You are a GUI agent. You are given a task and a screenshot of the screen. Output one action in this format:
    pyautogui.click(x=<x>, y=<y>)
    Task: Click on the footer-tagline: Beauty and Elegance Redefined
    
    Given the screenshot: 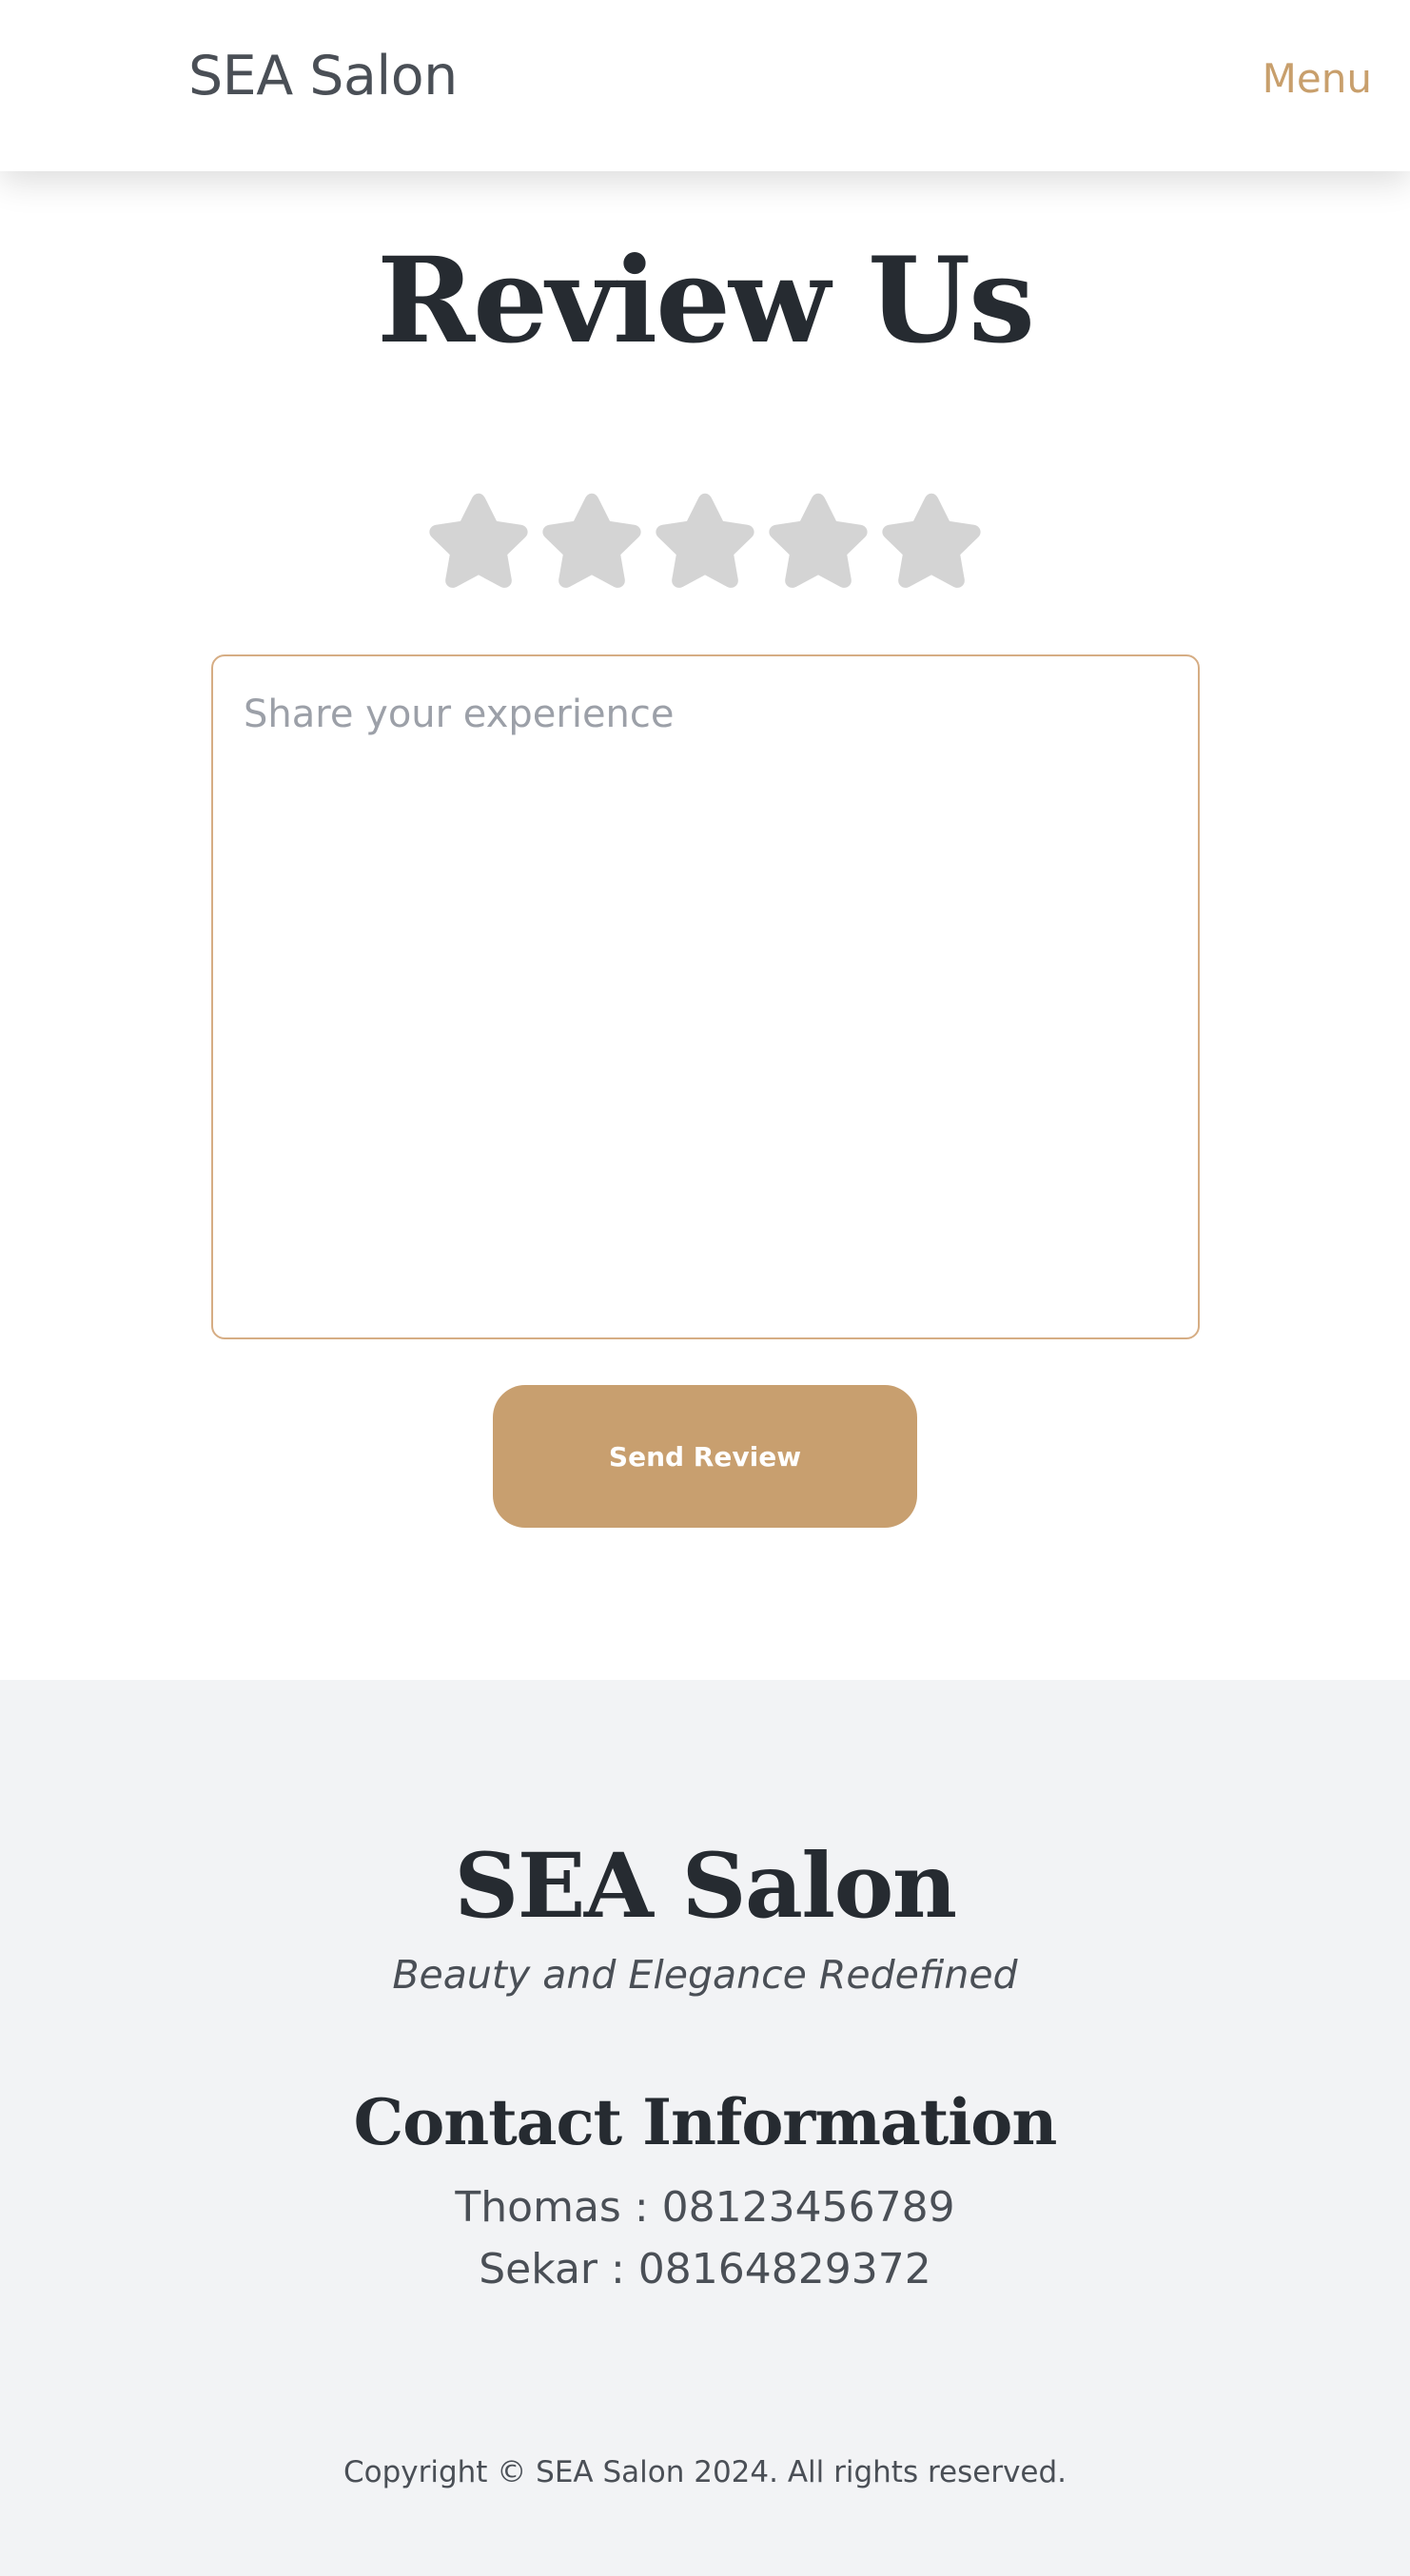 What is the action you would take?
    pyautogui.click(x=705, y=1975)
    